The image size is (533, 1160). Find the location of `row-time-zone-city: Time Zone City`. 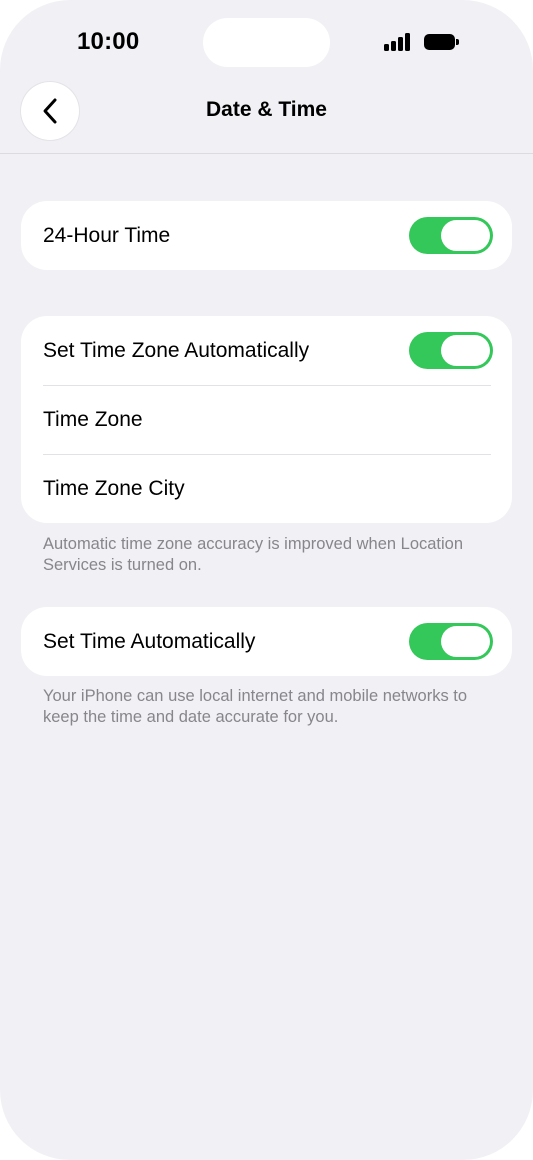

row-time-zone-city: Time Zone City is located at coordinates (266, 488).